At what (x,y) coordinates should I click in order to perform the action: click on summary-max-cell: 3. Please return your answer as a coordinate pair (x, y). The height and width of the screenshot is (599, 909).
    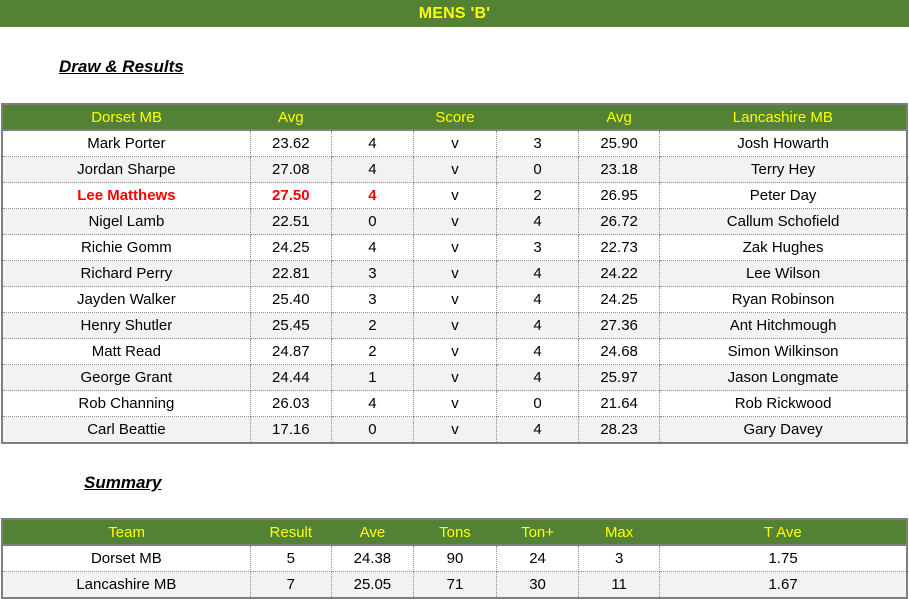
    Looking at the image, I should click on (619, 558).